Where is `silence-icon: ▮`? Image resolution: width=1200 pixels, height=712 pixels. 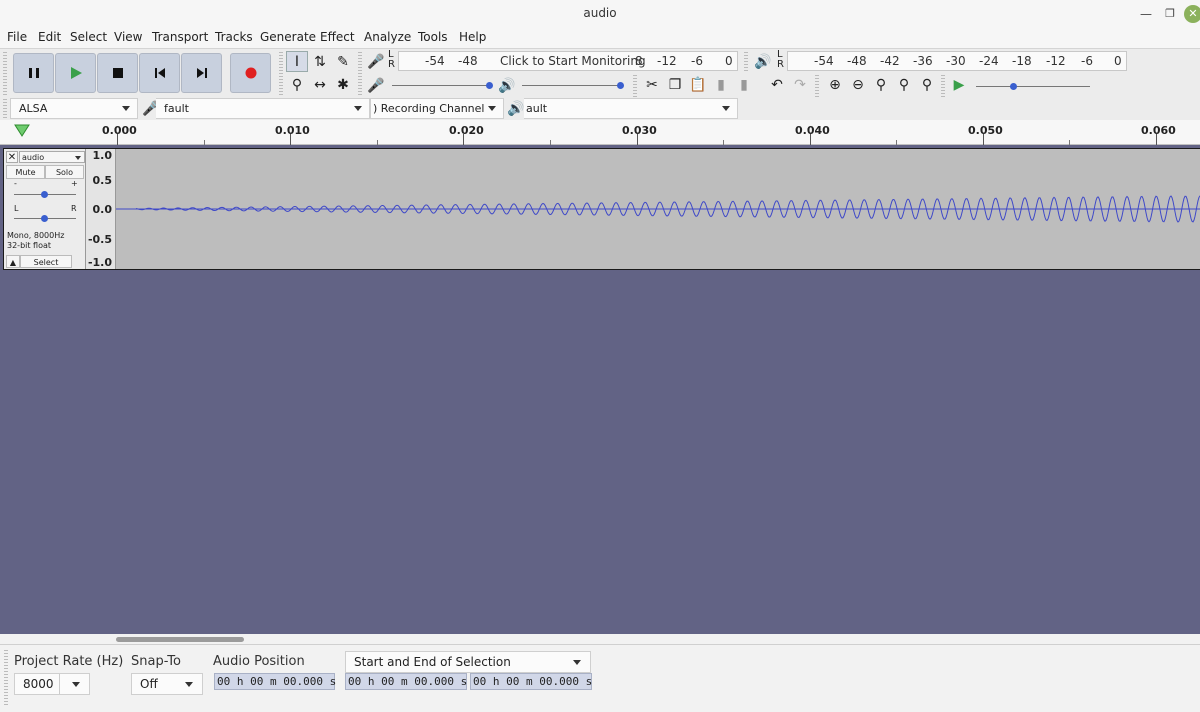
silence-icon: ▮ is located at coordinates (744, 84).